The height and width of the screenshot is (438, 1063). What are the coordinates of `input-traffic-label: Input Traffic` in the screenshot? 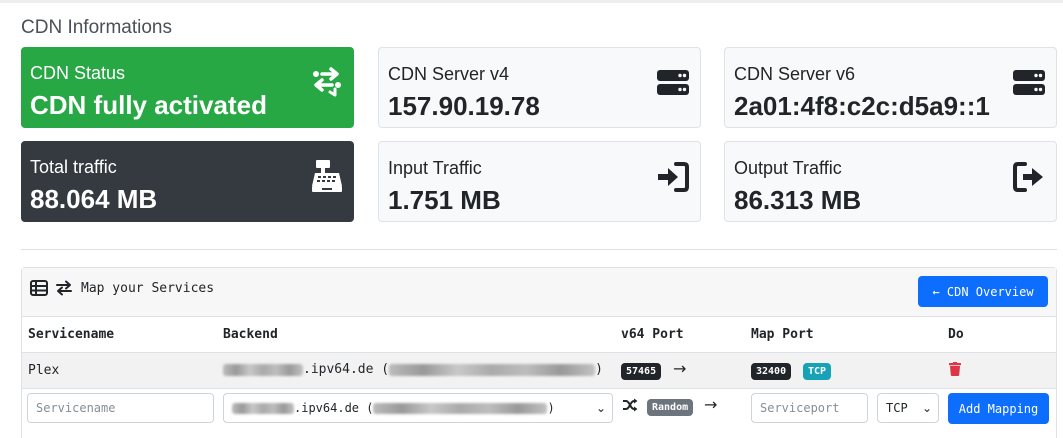 It's located at (435, 168).